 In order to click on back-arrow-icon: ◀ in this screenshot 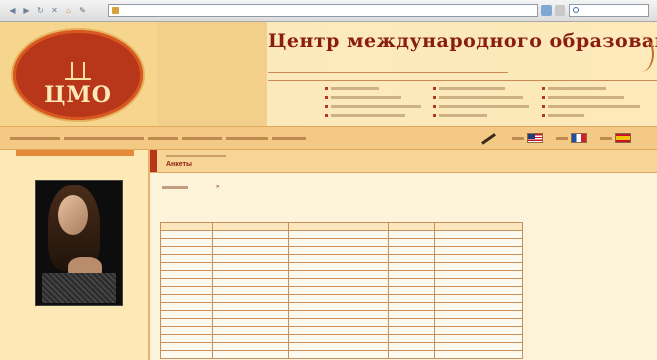, I will do `click(12, 10)`.